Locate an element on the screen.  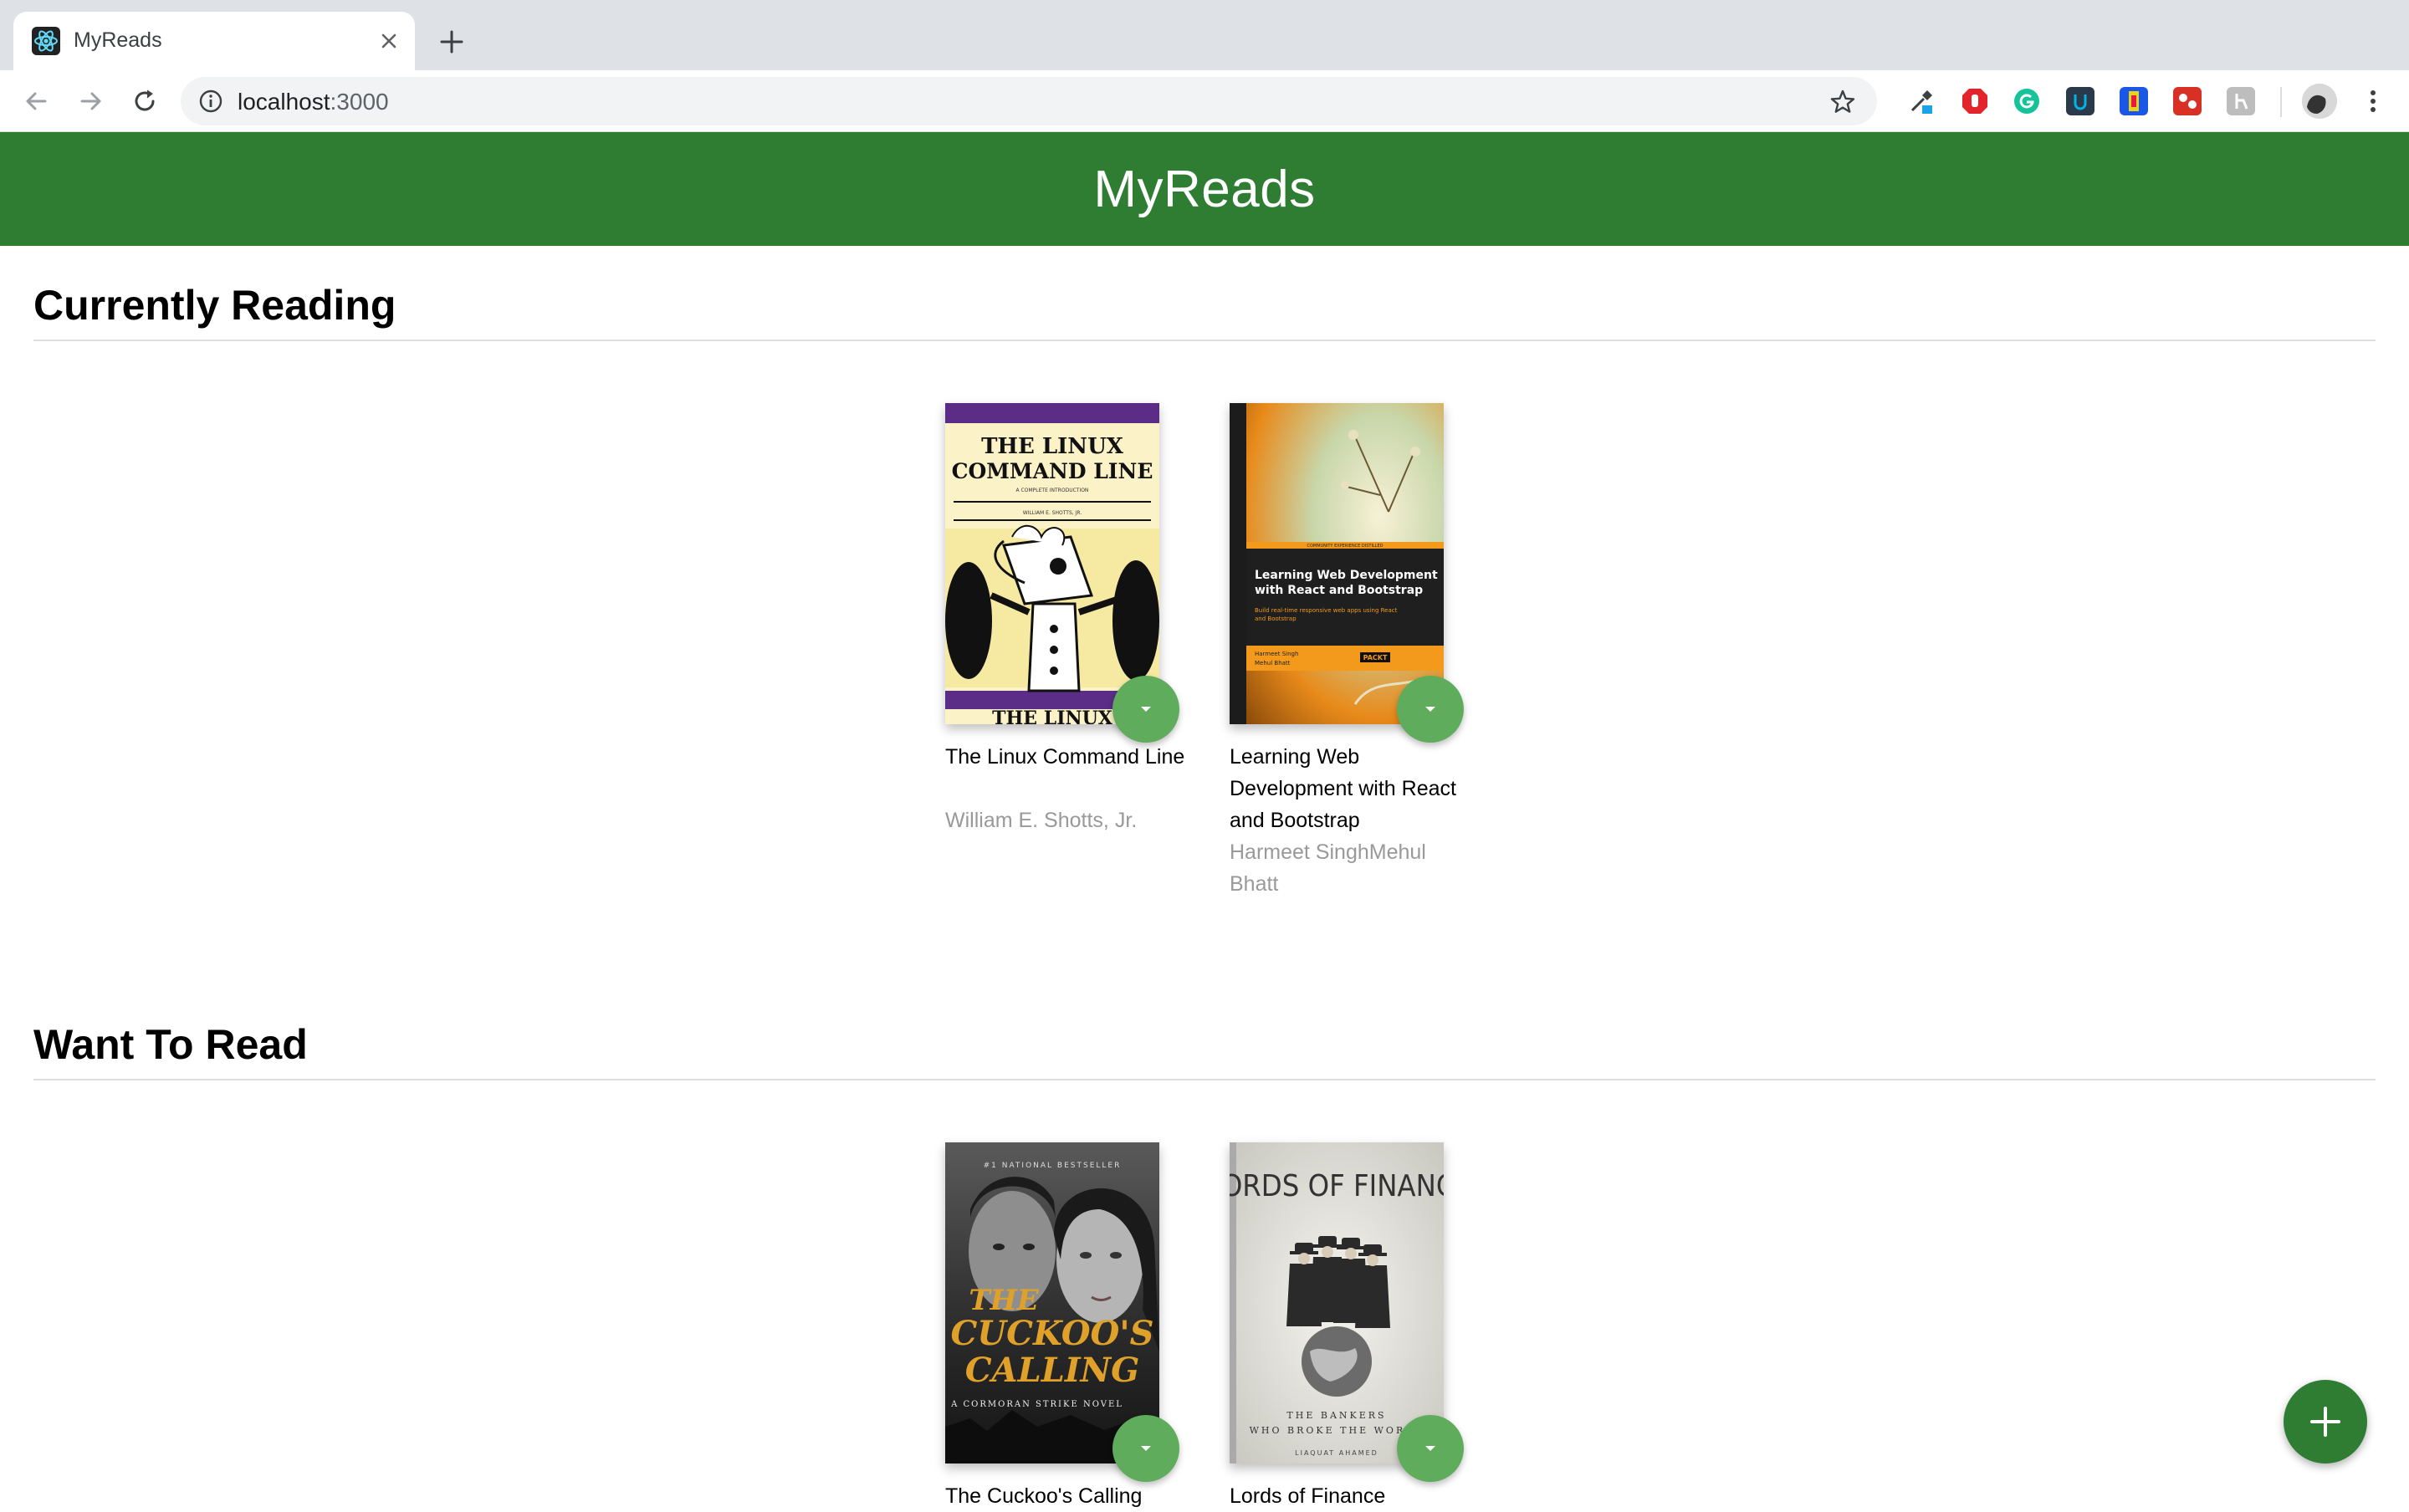
url-text: localhost:3000 is located at coordinates (313, 102).